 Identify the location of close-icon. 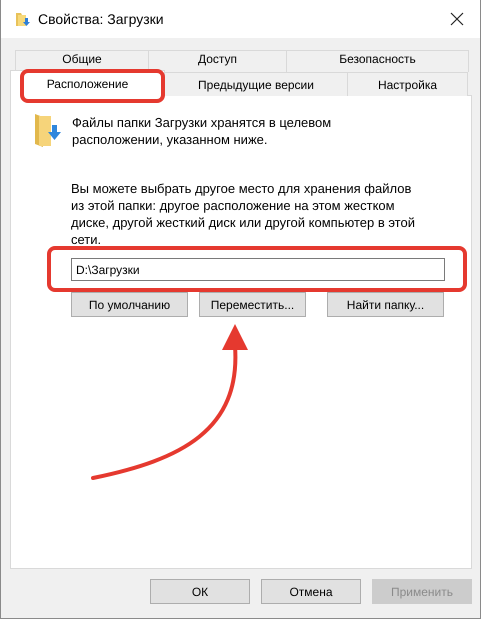
(457, 19).